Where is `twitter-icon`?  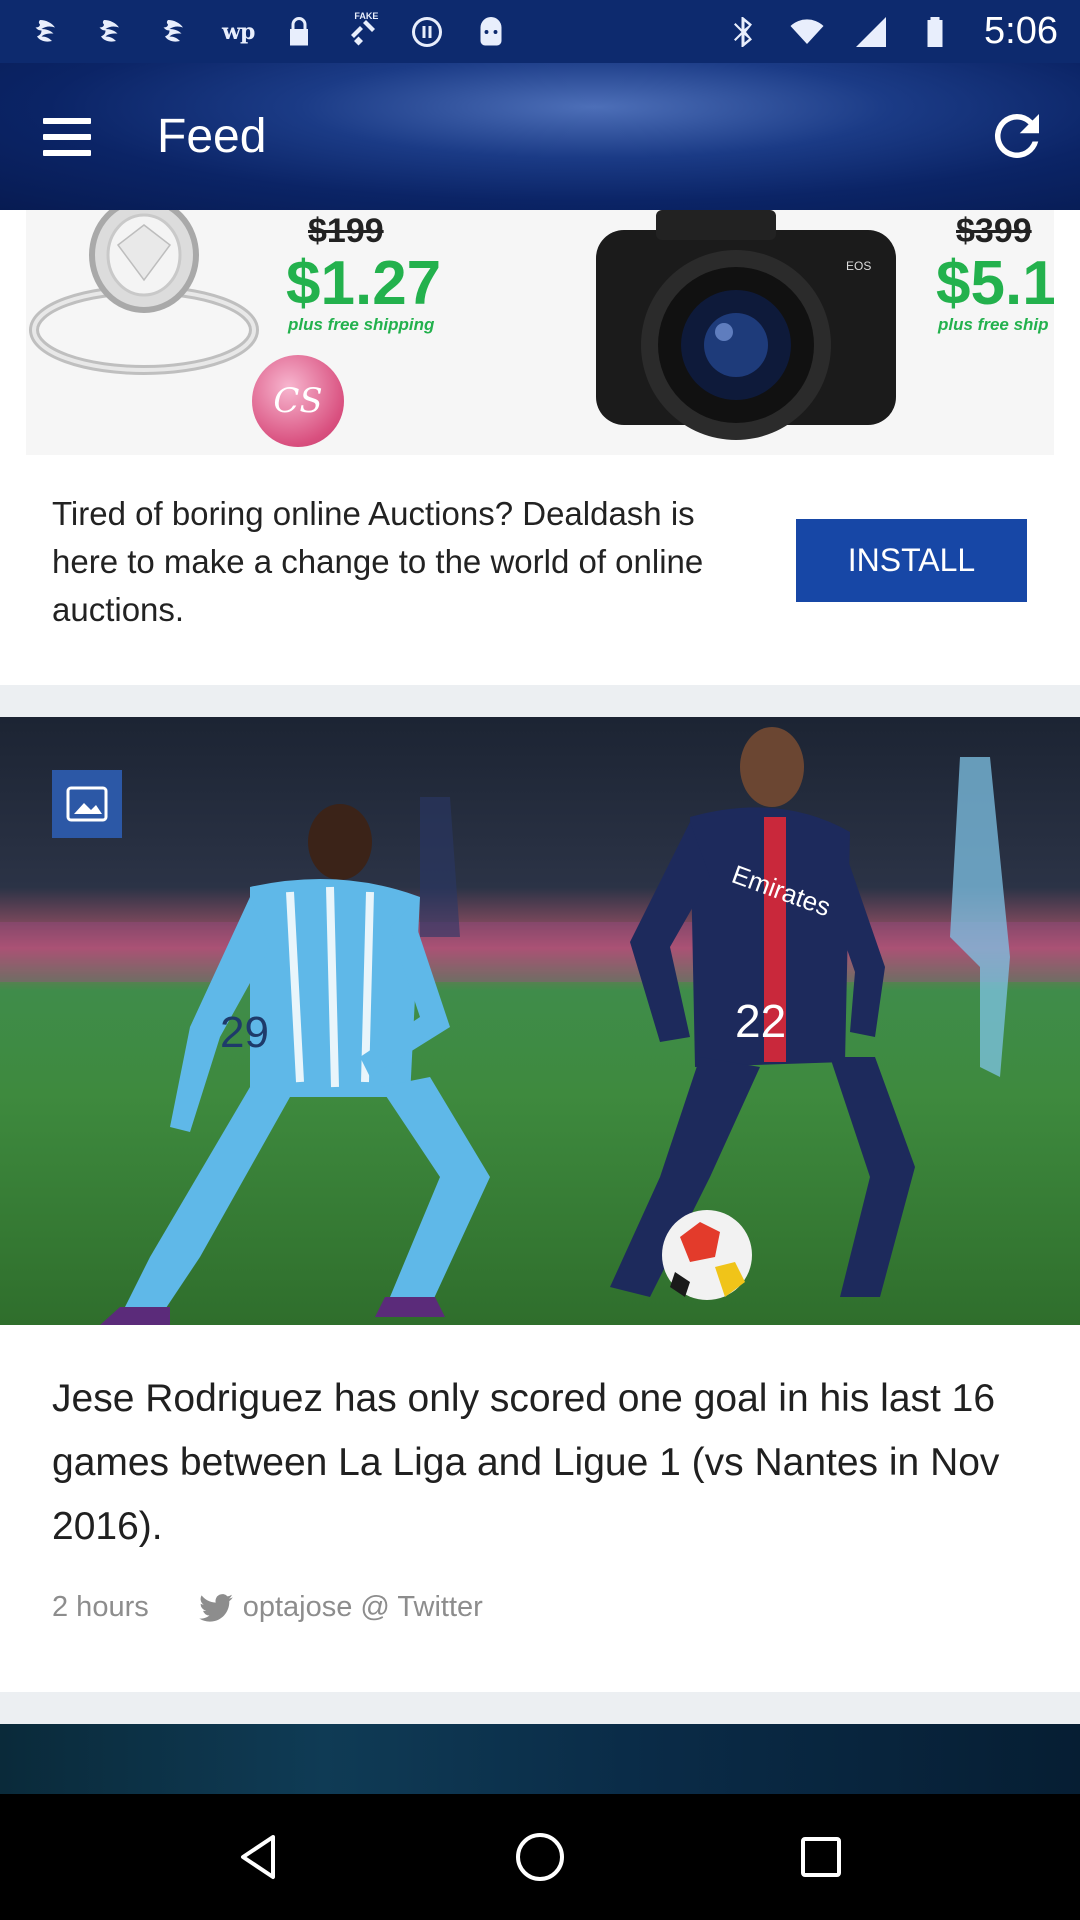
twitter-icon is located at coordinates (215, 1607).